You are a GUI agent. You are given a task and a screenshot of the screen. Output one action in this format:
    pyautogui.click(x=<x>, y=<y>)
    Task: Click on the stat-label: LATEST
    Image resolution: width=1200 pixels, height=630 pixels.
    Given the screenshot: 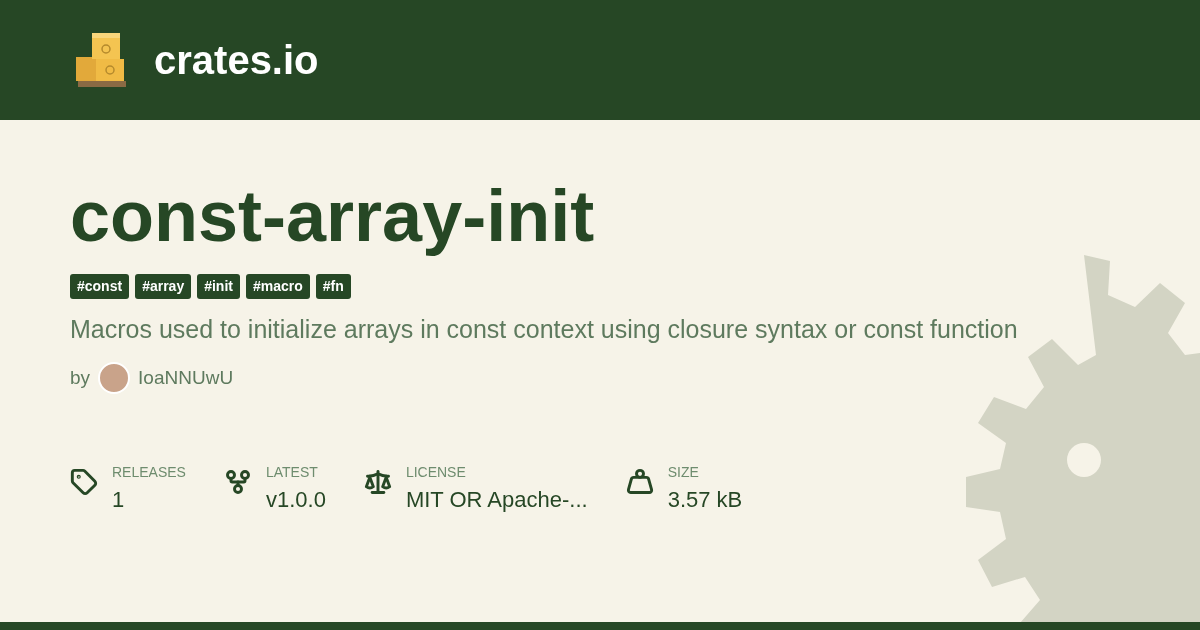 What is the action you would take?
    pyautogui.click(x=292, y=472)
    